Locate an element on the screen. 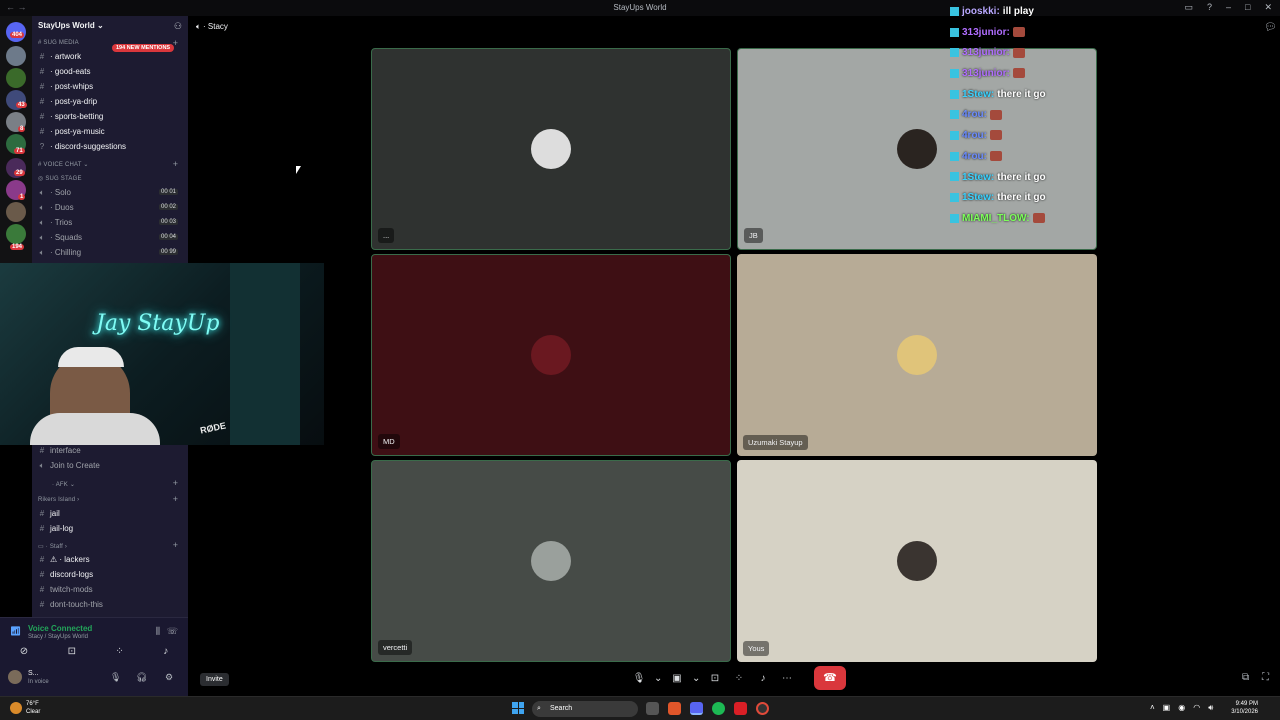  add-friend-icon: ⚇ is located at coordinates (178, 26).